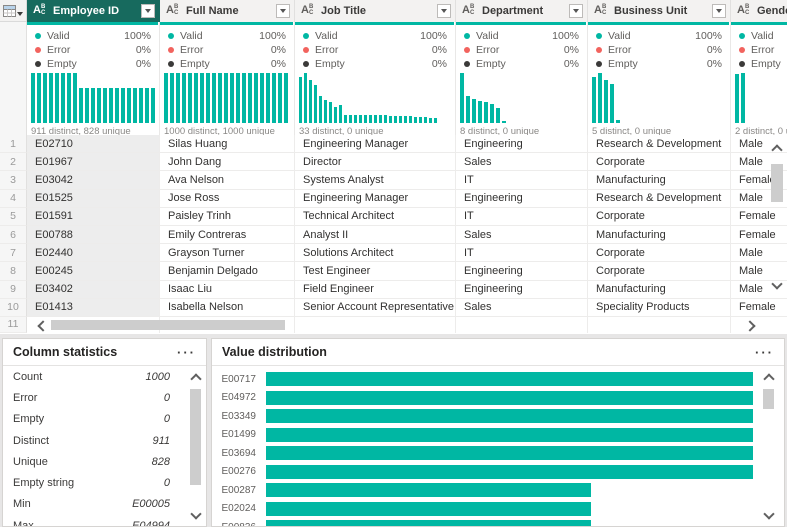 This screenshot has width=787, height=527. What do you see at coordinates (759, 98) in the screenshot?
I see `value-histogram` at bounding box center [759, 98].